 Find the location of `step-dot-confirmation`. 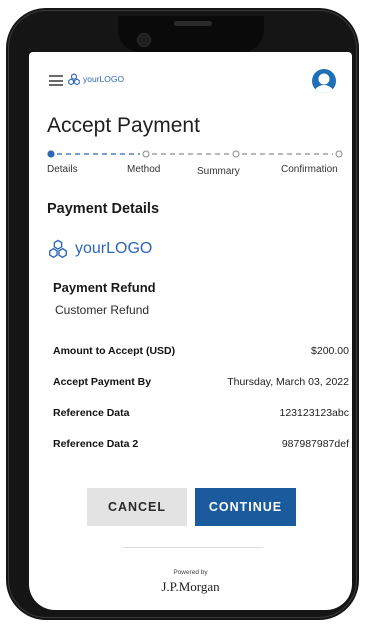

step-dot-confirmation is located at coordinates (339, 154).